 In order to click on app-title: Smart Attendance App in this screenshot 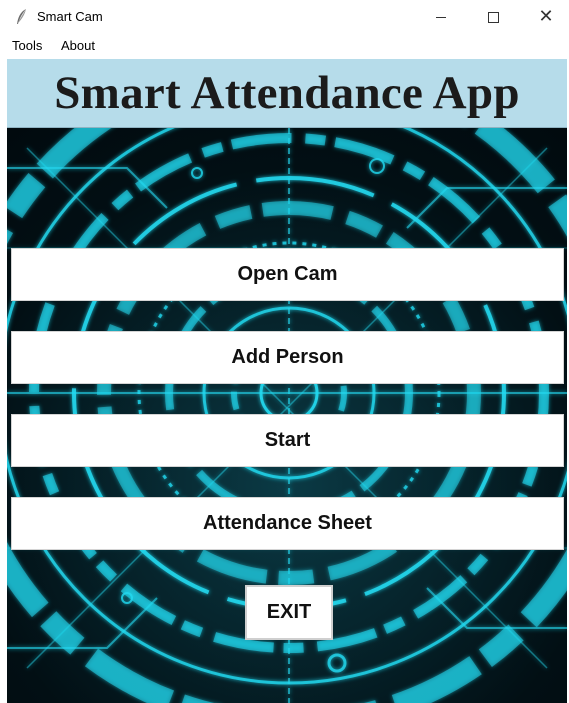, I will do `click(287, 93)`.